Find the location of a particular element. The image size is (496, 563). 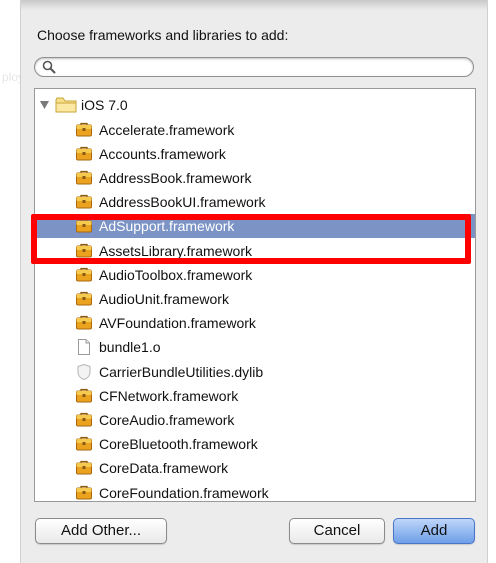

folder-icon is located at coordinates (66, 105).